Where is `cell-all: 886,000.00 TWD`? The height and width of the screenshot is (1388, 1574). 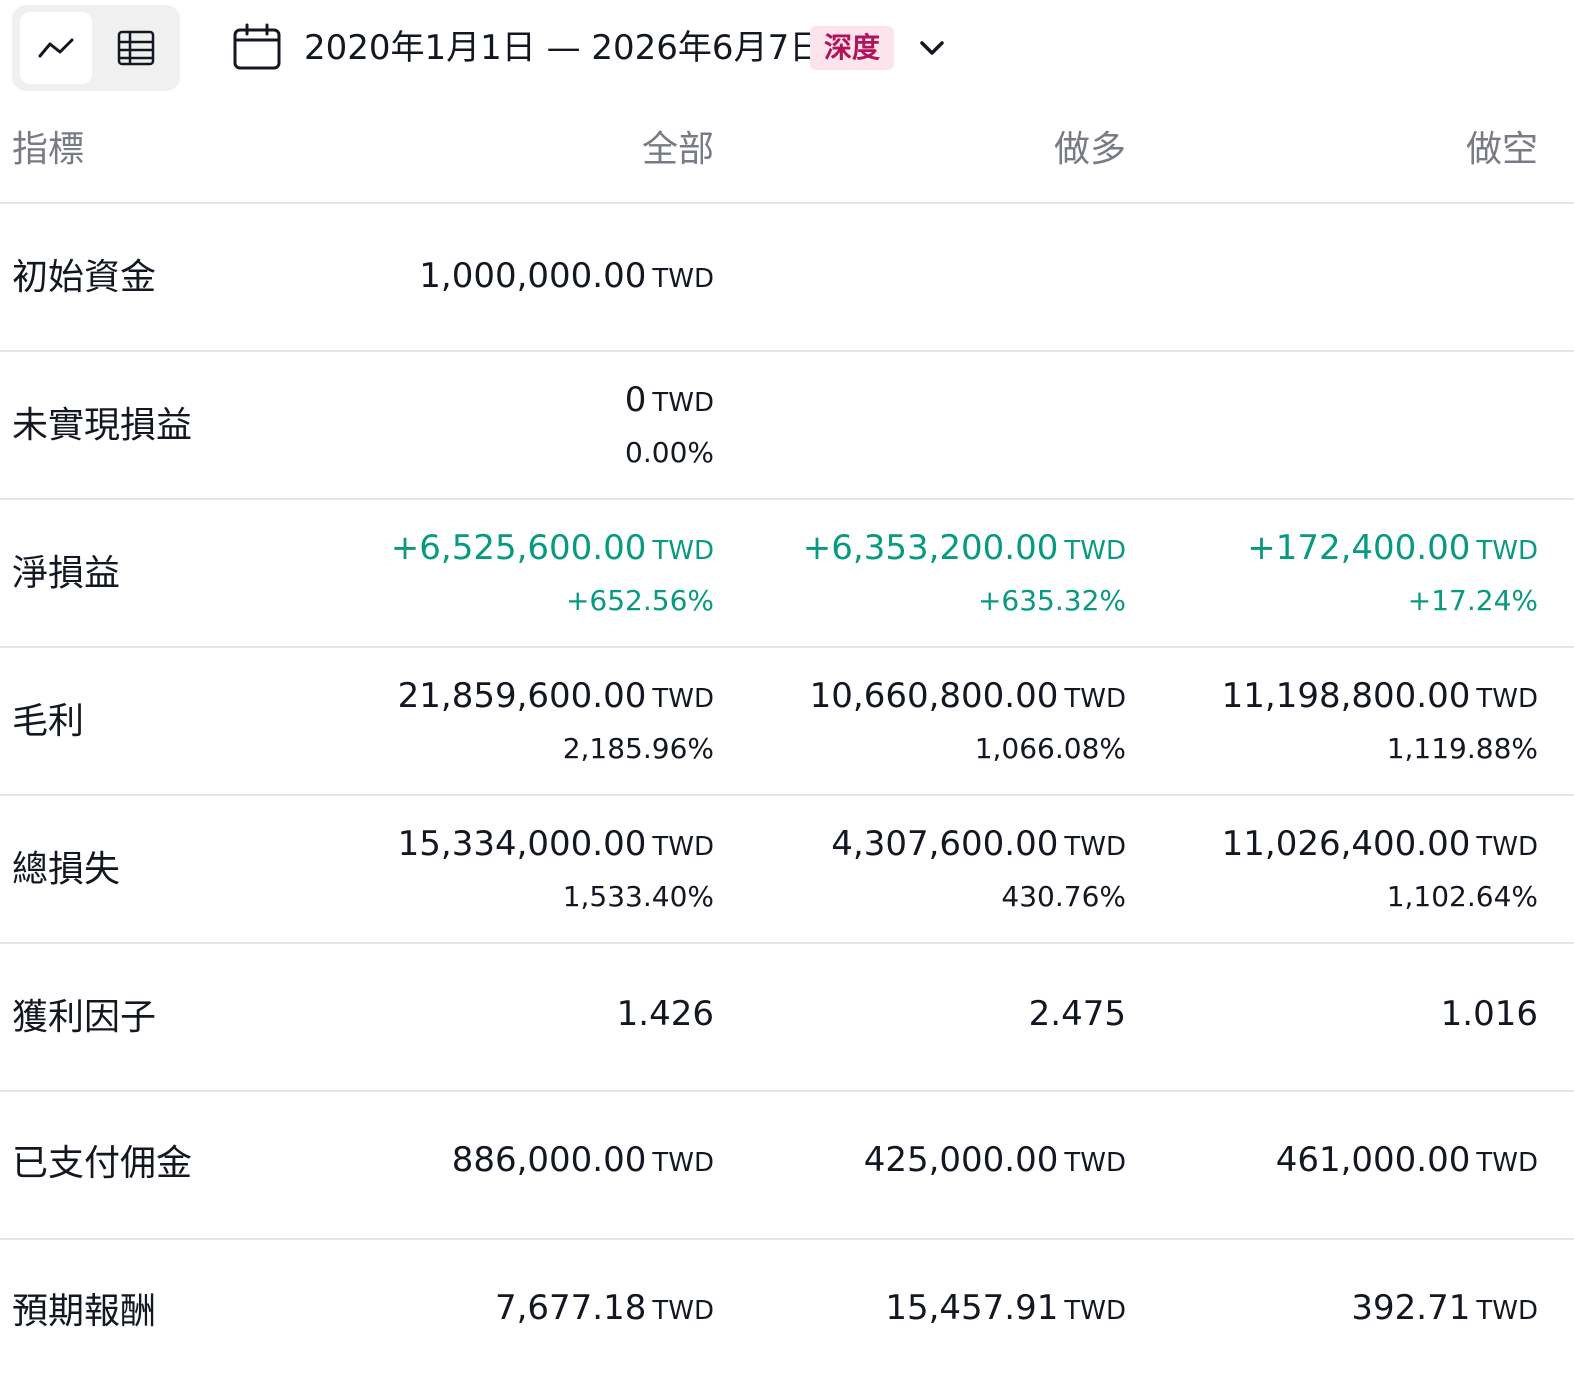
cell-all: 886,000.00 TWD is located at coordinates (583, 1161).